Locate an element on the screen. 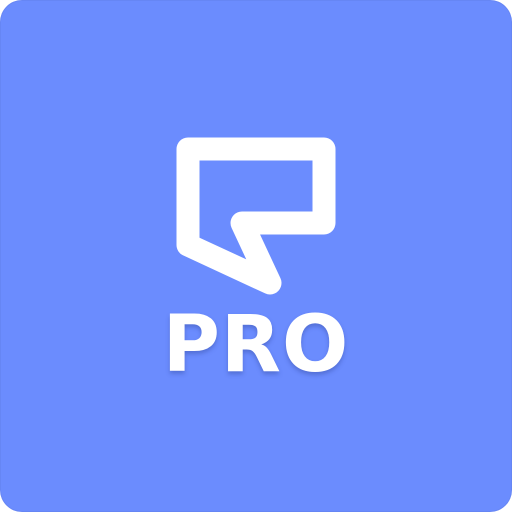 This screenshot has width=512, height=512. speech-bubble-shape is located at coordinates (256, 216).